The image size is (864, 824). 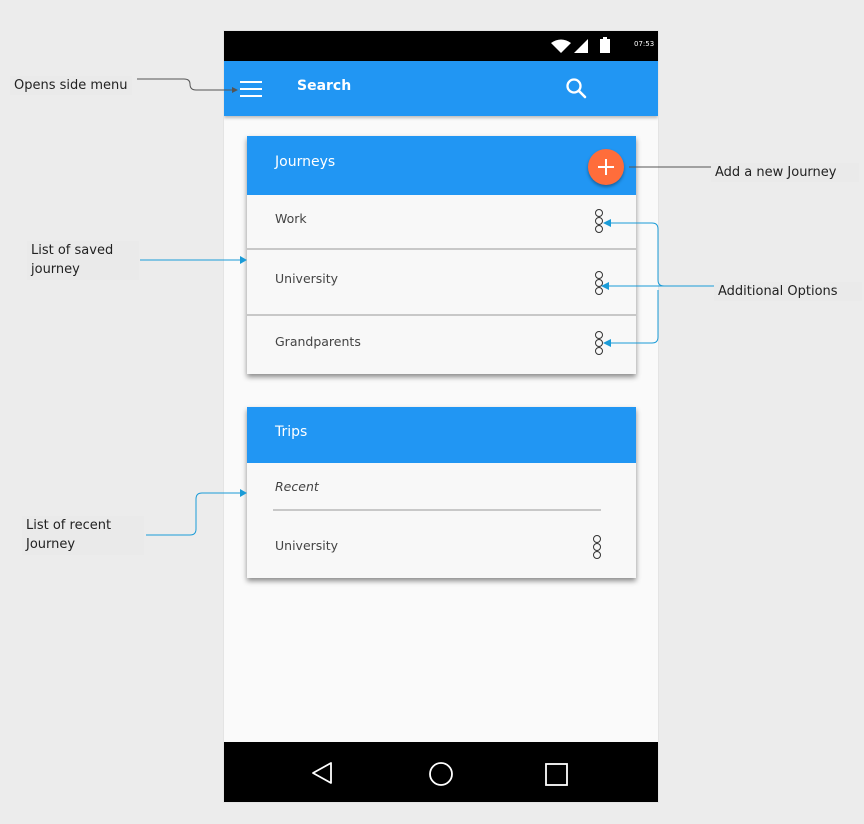 What do you see at coordinates (607, 223) in the screenshot?
I see `options-arrow-top` at bounding box center [607, 223].